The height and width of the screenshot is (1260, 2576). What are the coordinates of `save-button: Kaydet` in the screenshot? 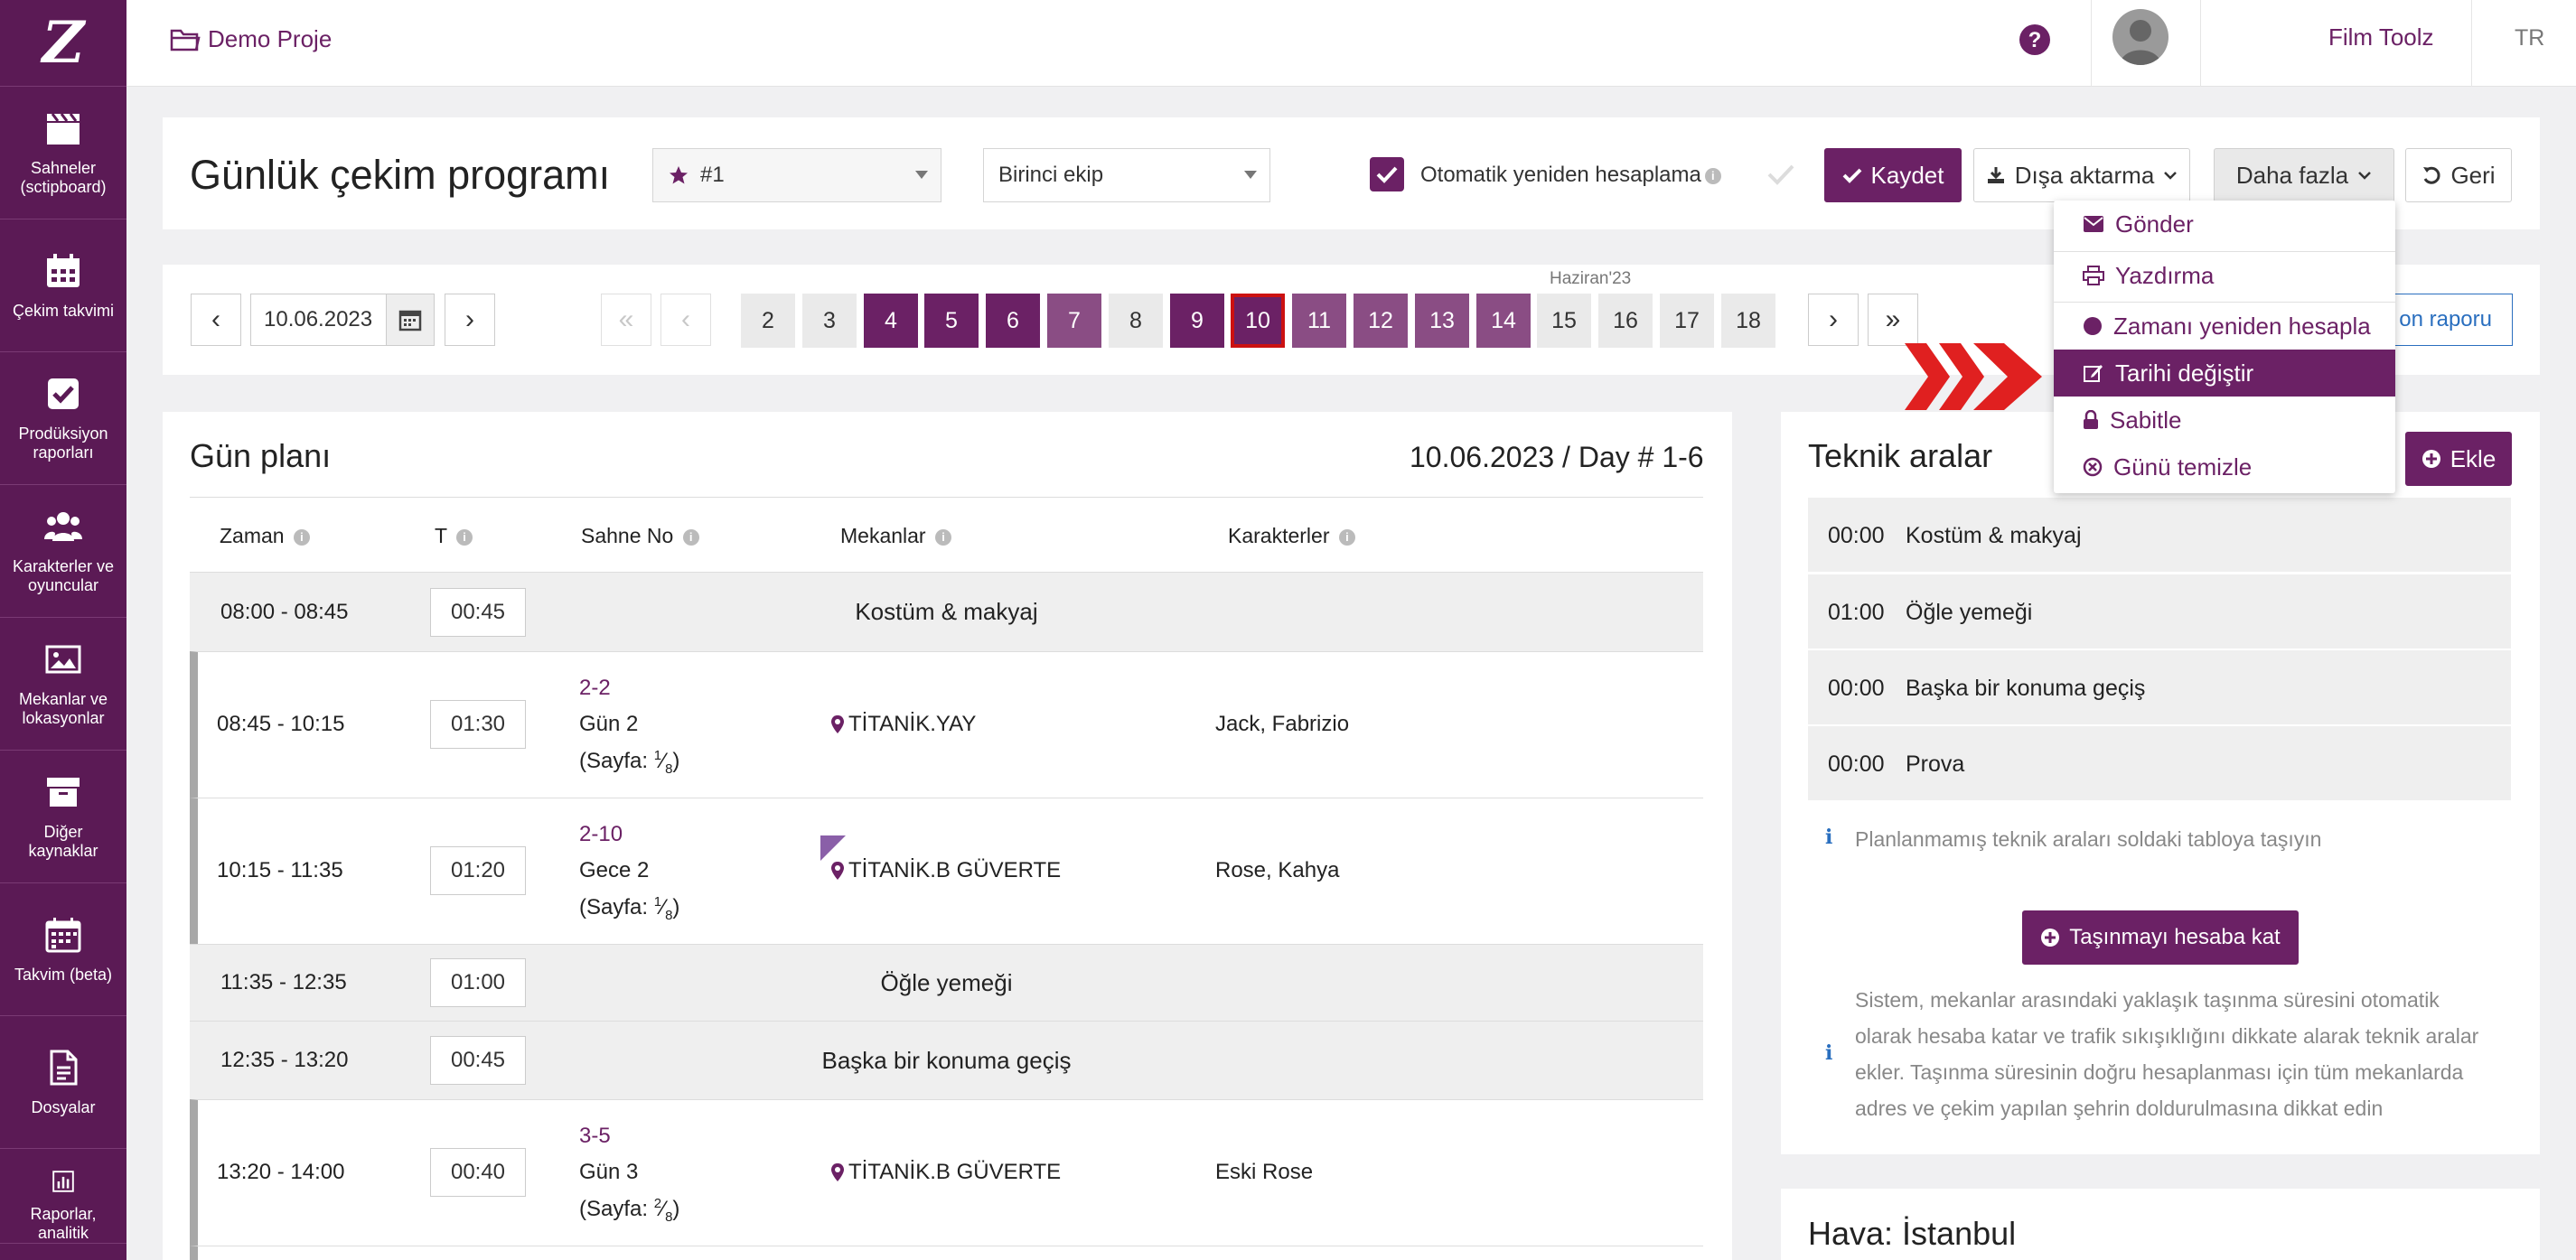 It's located at (1893, 175).